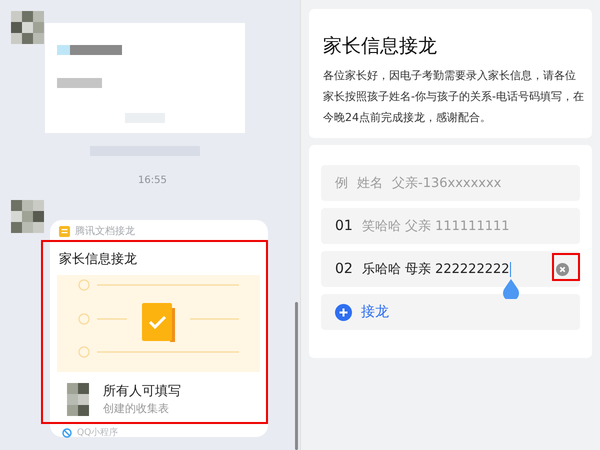 This screenshot has width=600, height=450. I want to click on entry-number: 02, so click(344, 269).